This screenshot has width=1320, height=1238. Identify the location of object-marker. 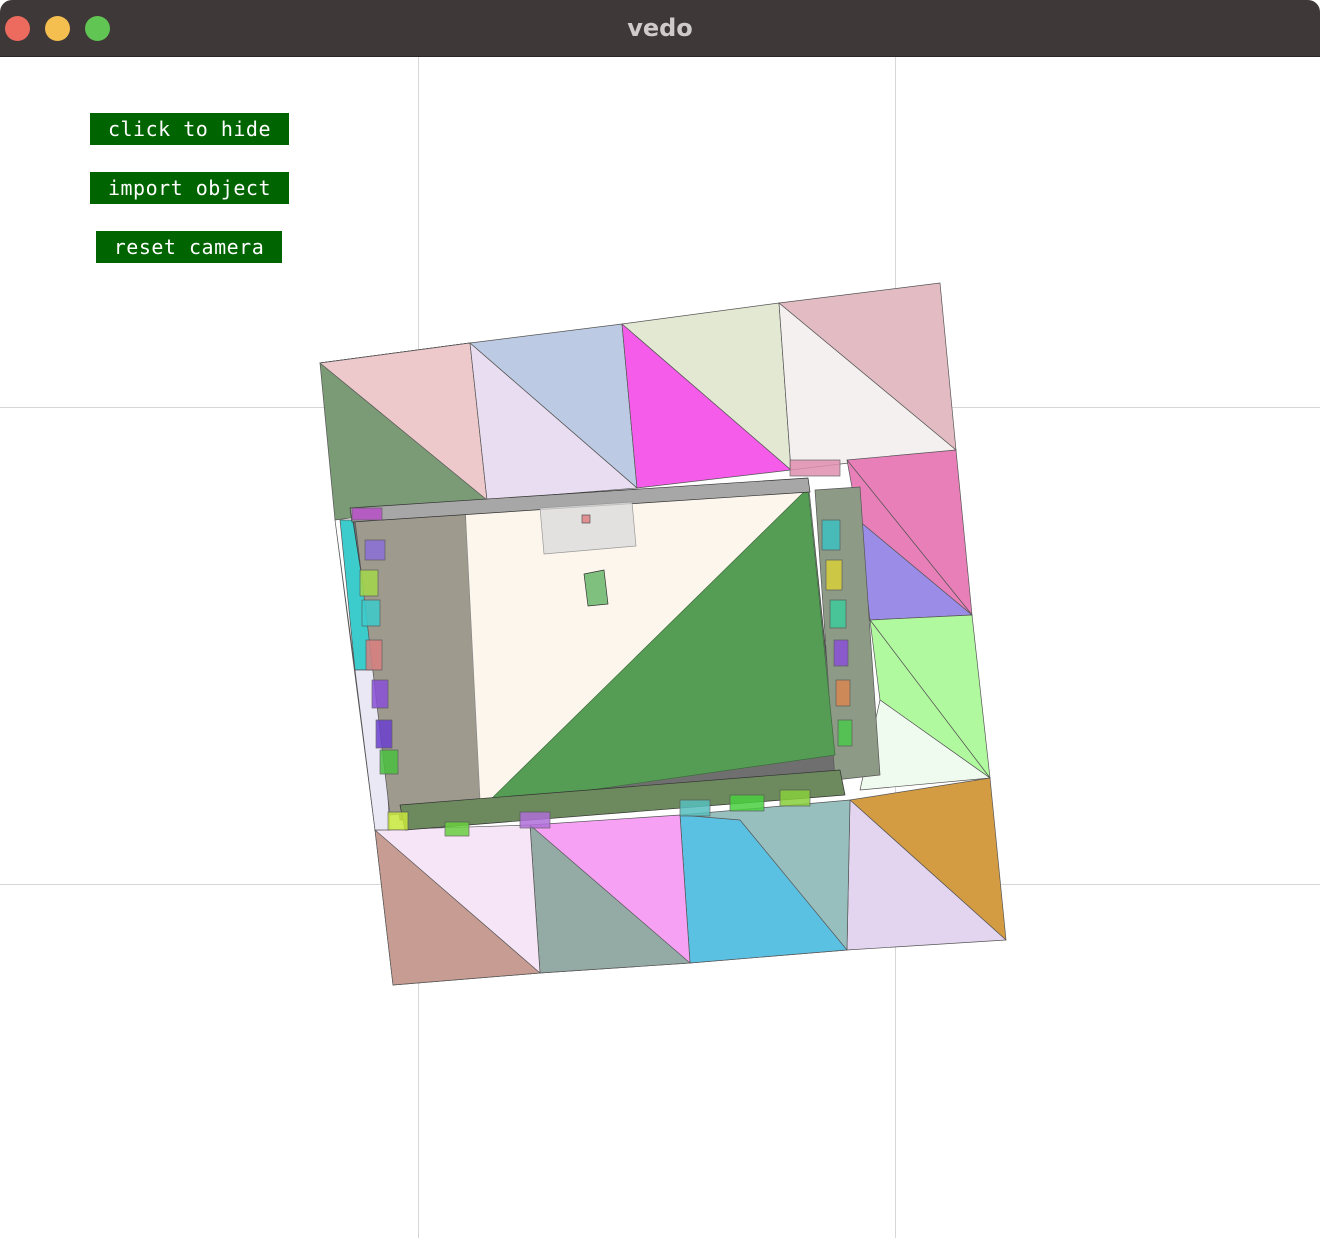
(586, 519).